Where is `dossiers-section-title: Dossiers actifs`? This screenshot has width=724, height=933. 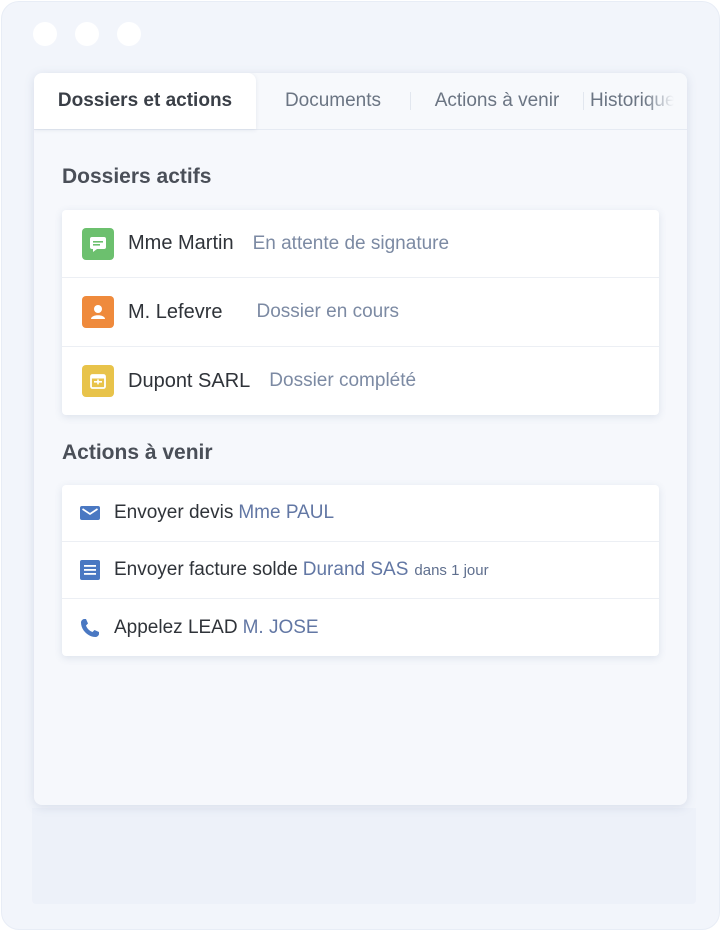
dossiers-section-title: Dossiers actifs is located at coordinates (137, 176).